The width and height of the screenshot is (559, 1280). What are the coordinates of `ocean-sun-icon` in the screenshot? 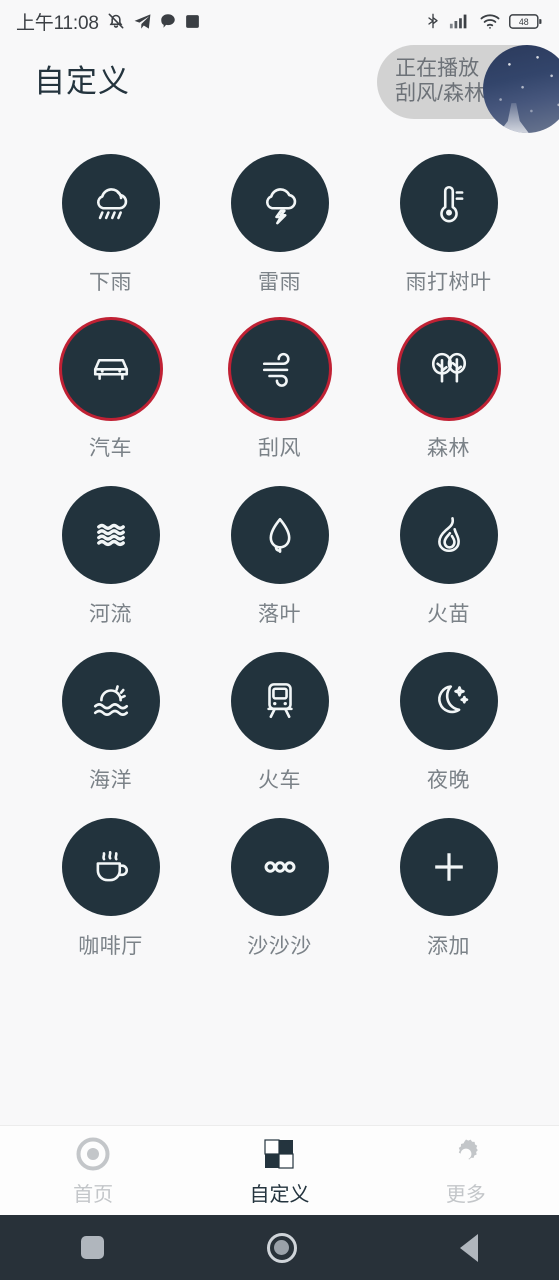 It's located at (111, 701).